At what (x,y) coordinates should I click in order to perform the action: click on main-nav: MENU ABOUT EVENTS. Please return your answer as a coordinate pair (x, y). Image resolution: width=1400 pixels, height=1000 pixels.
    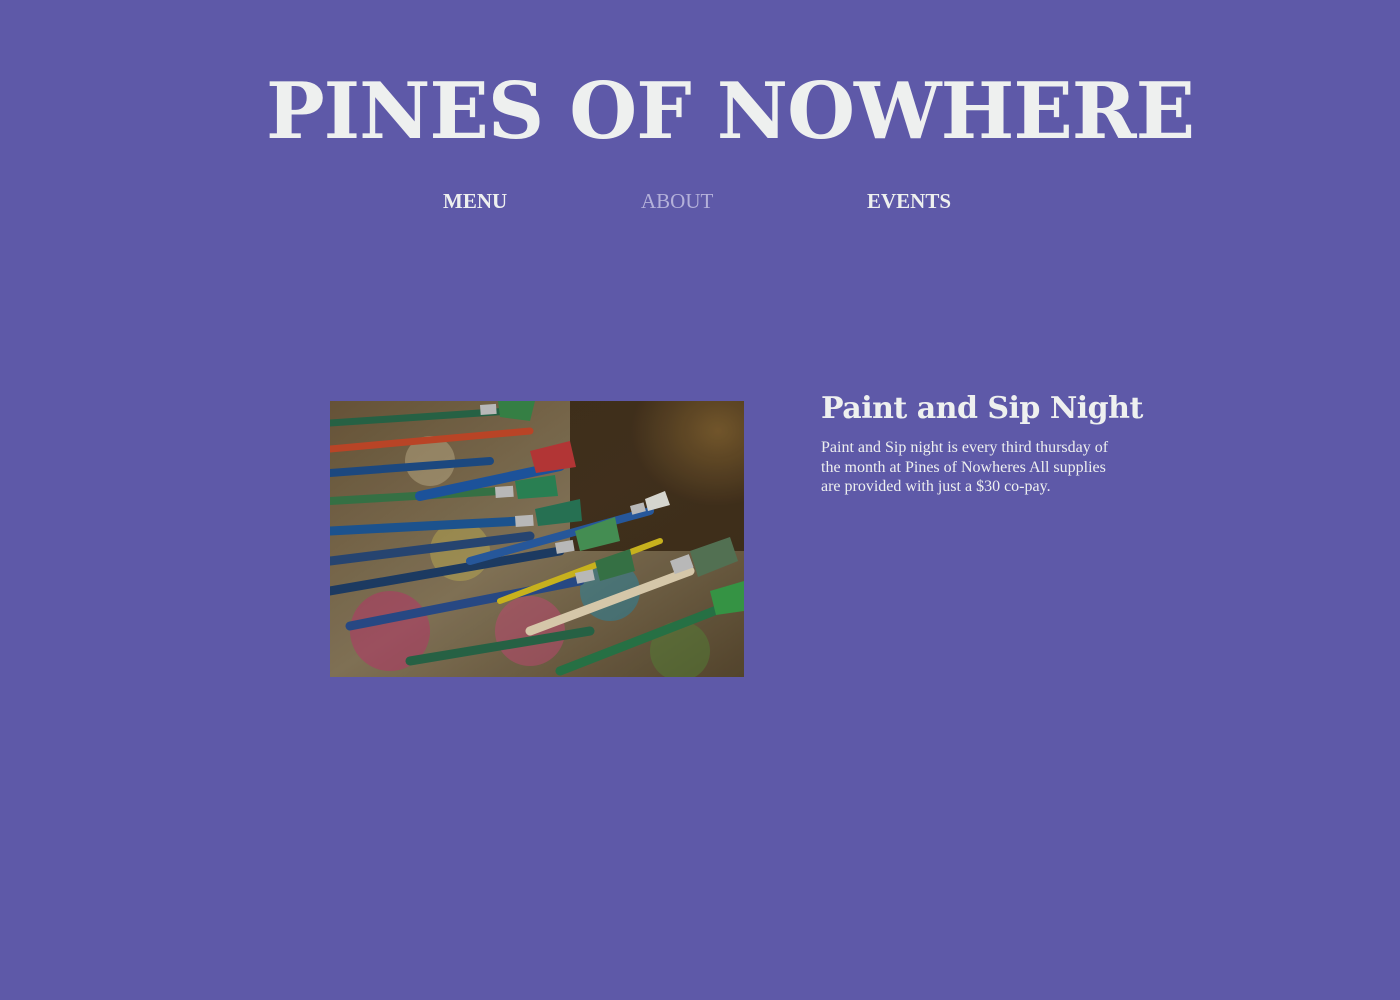
    Looking at the image, I should click on (700, 203).